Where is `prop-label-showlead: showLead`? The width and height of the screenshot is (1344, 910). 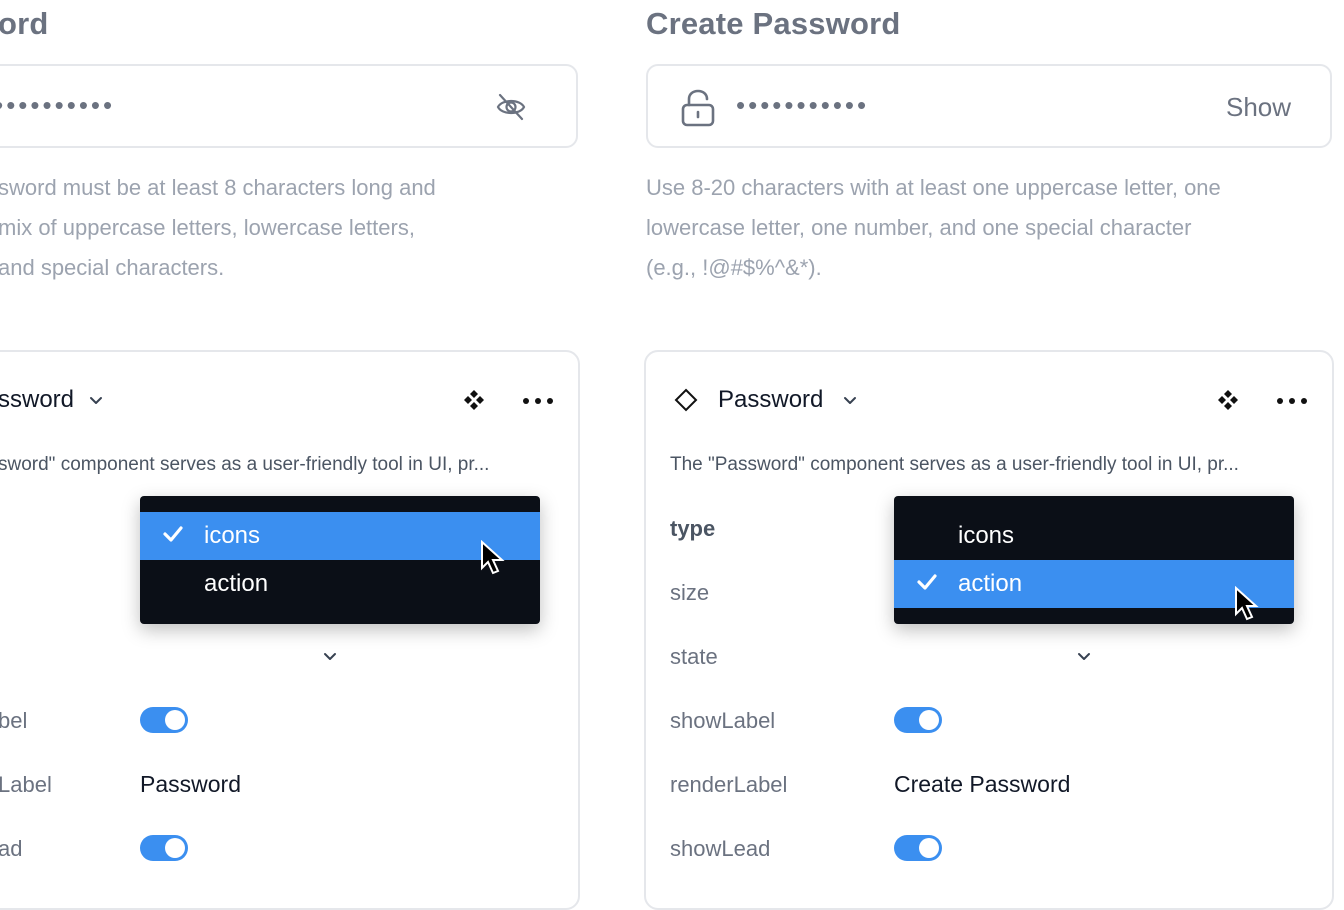
prop-label-showlead: showLead is located at coordinates (720, 848).